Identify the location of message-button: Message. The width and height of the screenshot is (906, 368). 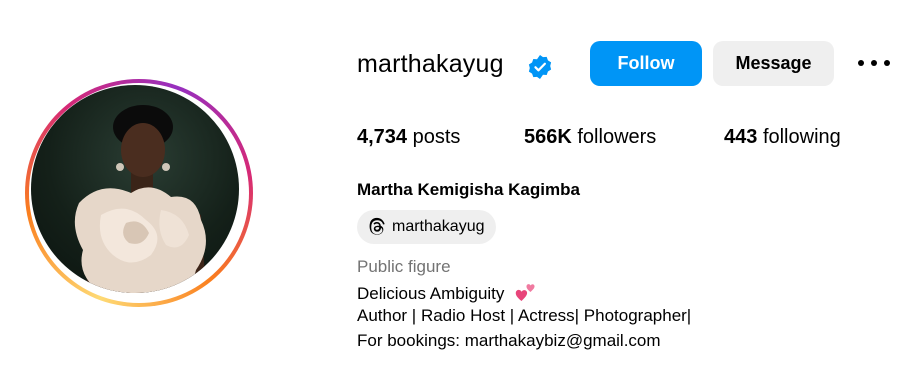
(773, 63).